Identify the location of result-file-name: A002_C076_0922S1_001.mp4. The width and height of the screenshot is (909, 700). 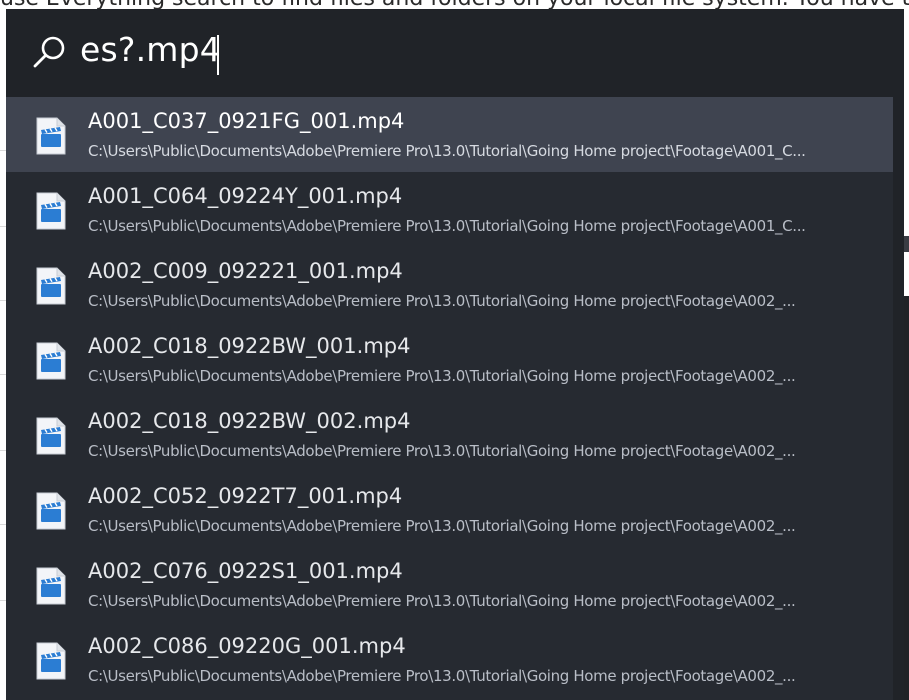
(245, 571).